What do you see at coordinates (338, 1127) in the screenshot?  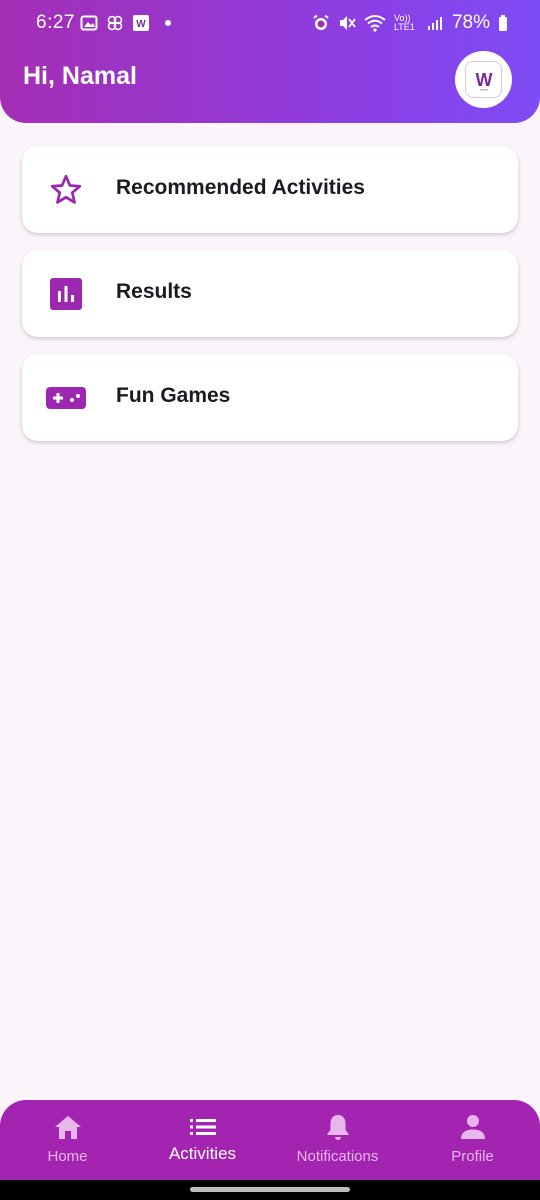 I see `bell-icon` at bounding box center [338, 1127].